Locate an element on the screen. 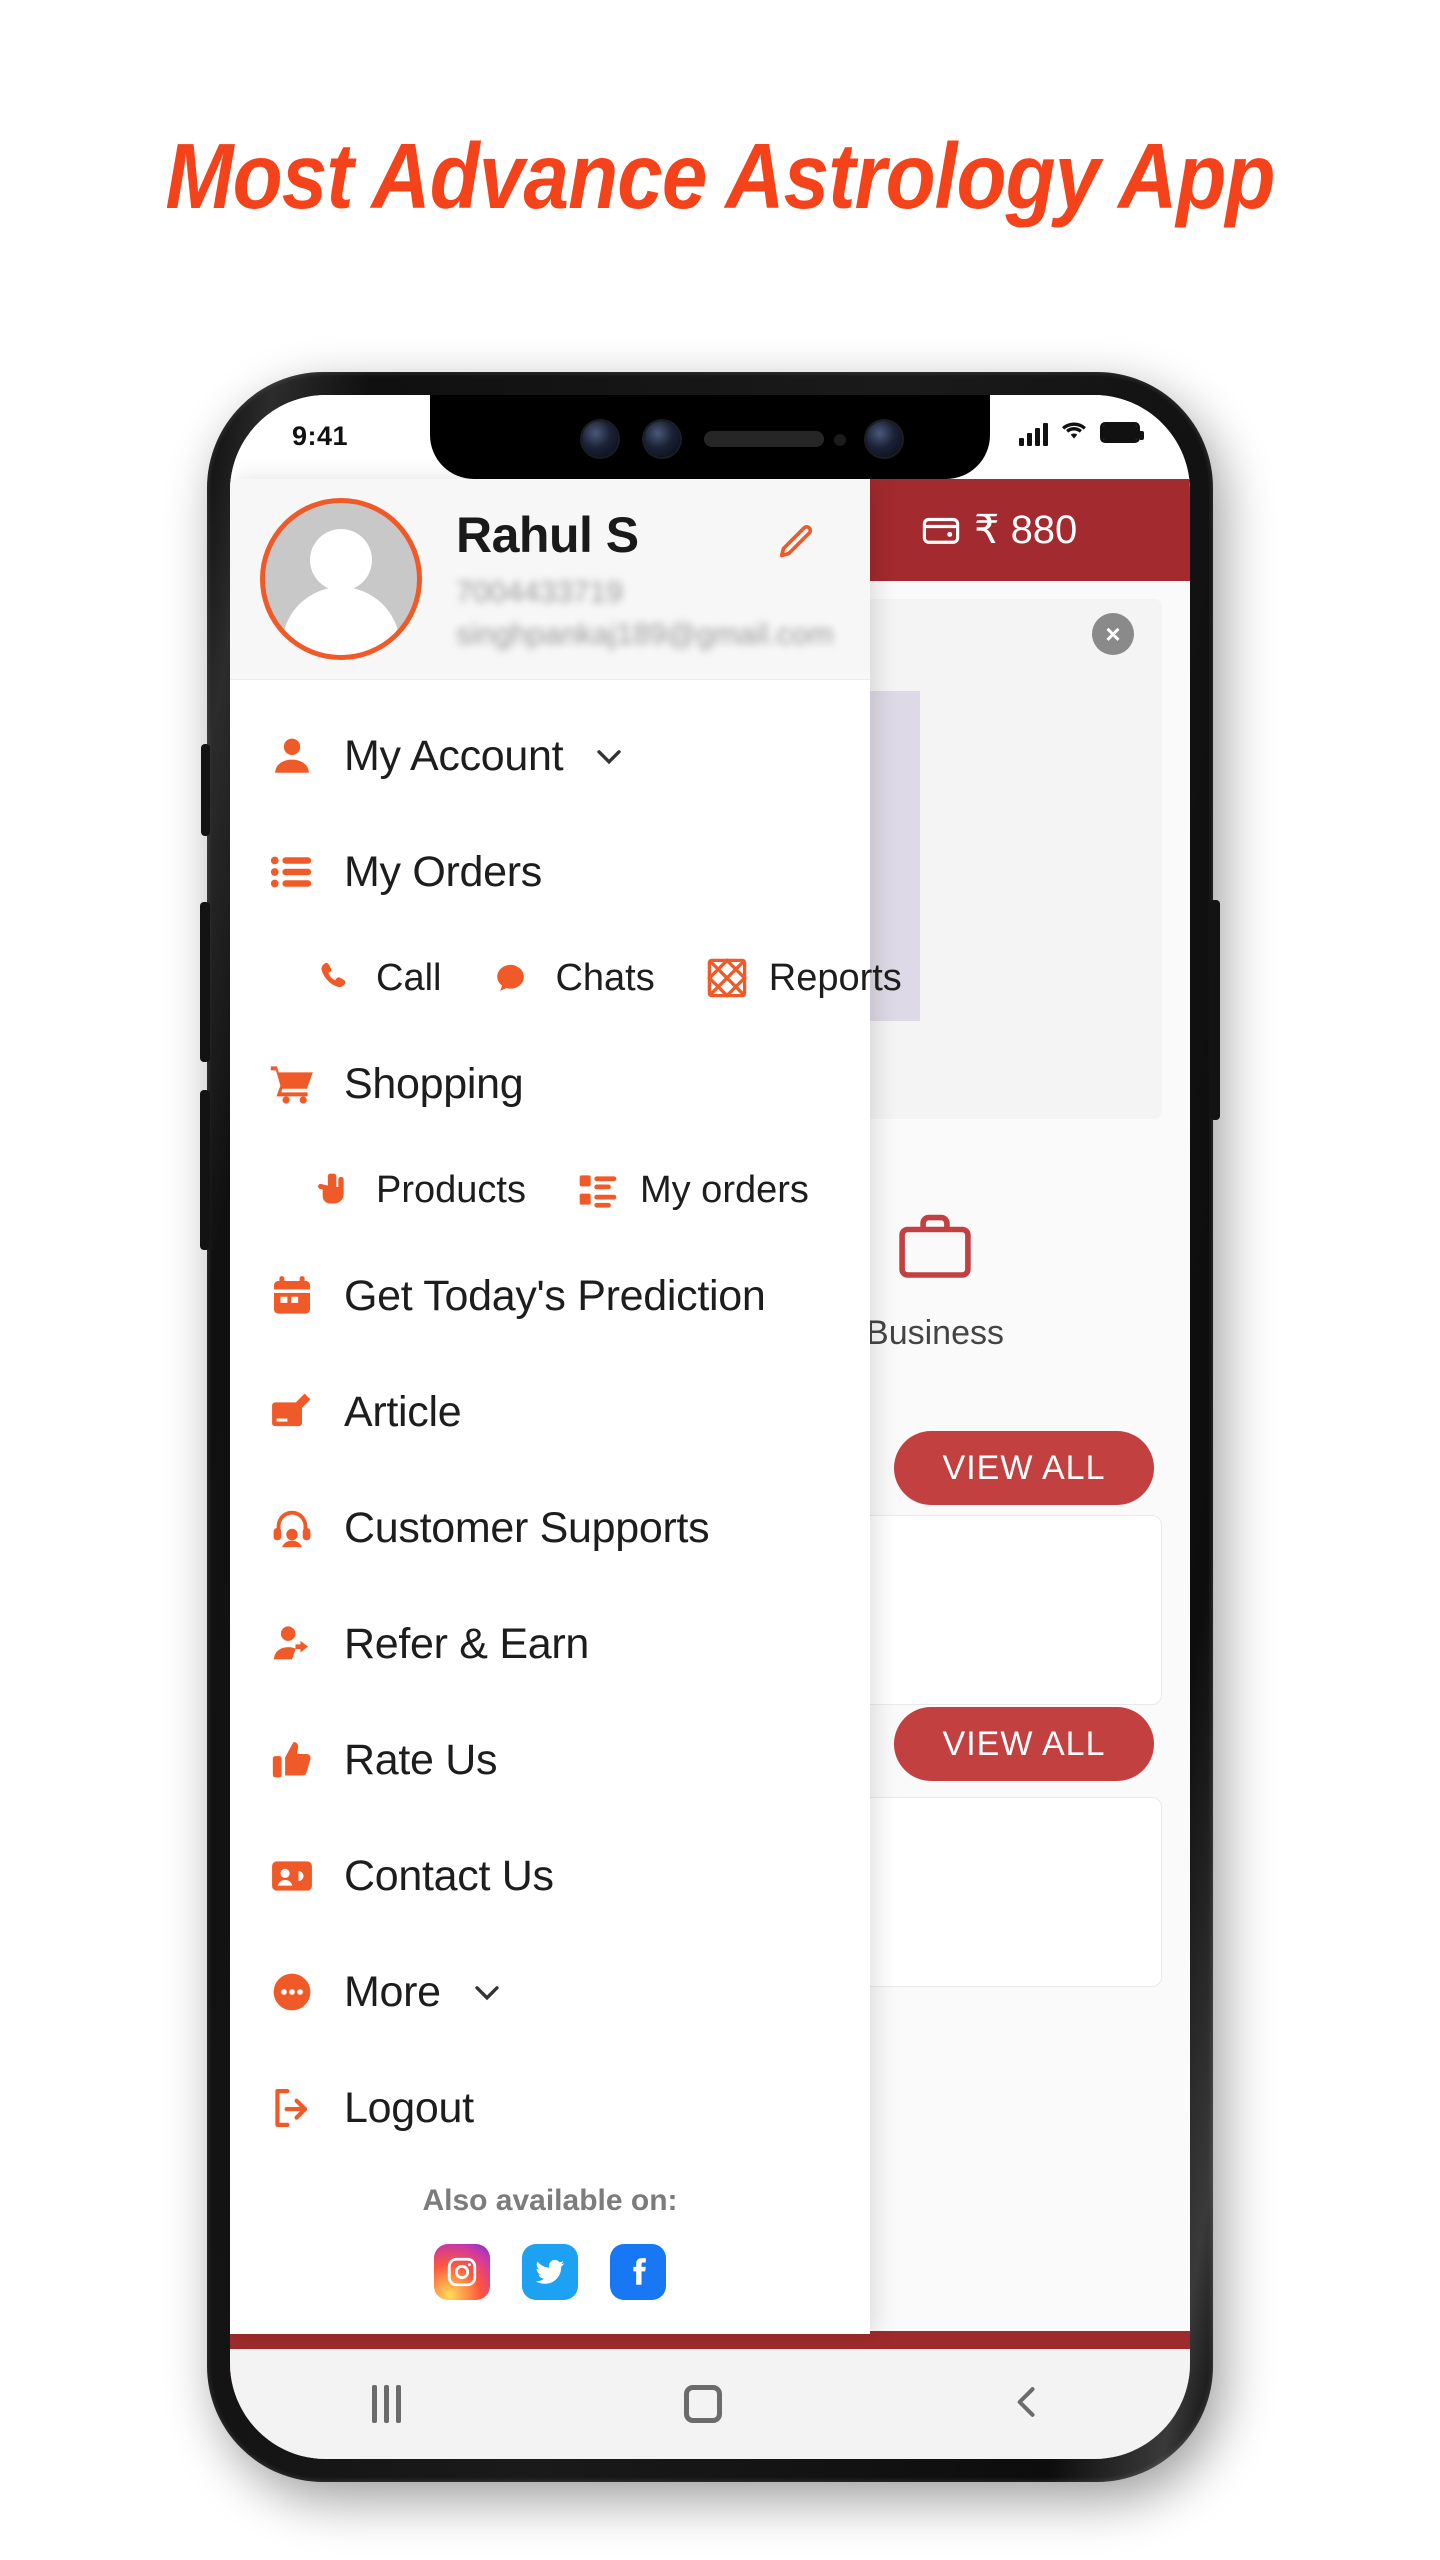  sub-item-label: Chats is located at coordinates (605, 977).